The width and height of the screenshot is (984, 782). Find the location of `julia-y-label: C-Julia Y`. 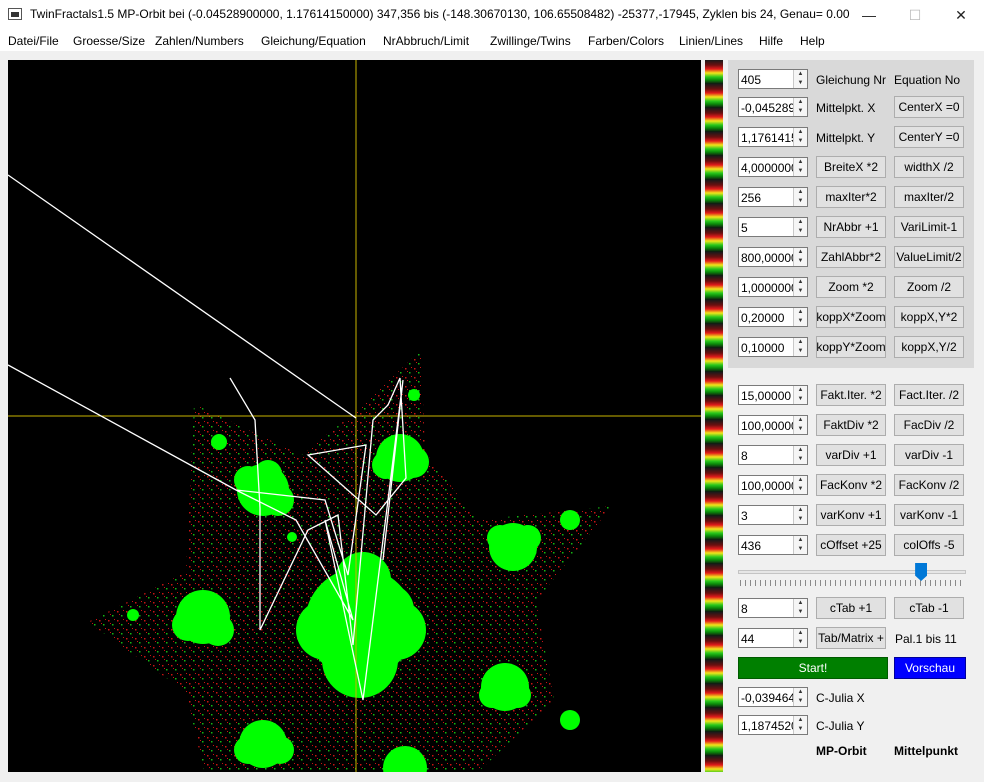

julia-y-label: C-Julia Y is located at coordinates (840, 726).